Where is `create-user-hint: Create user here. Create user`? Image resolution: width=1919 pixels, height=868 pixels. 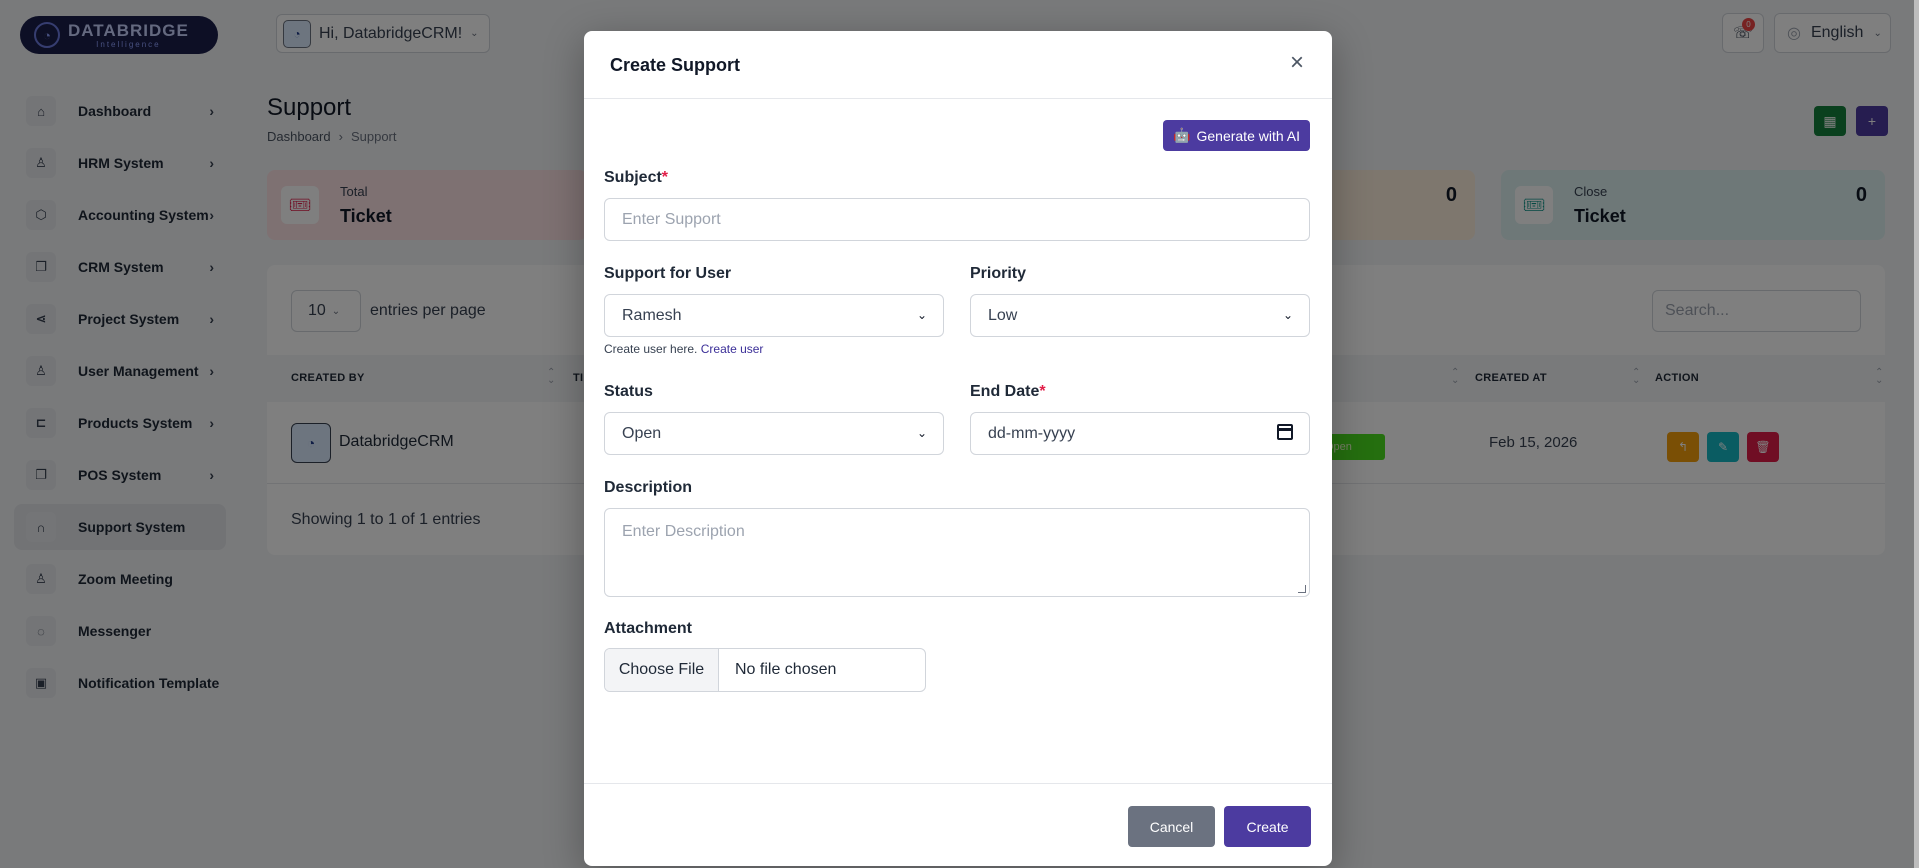
create-user-hint: Create user here. Create user is located at coordinates (683, 349).